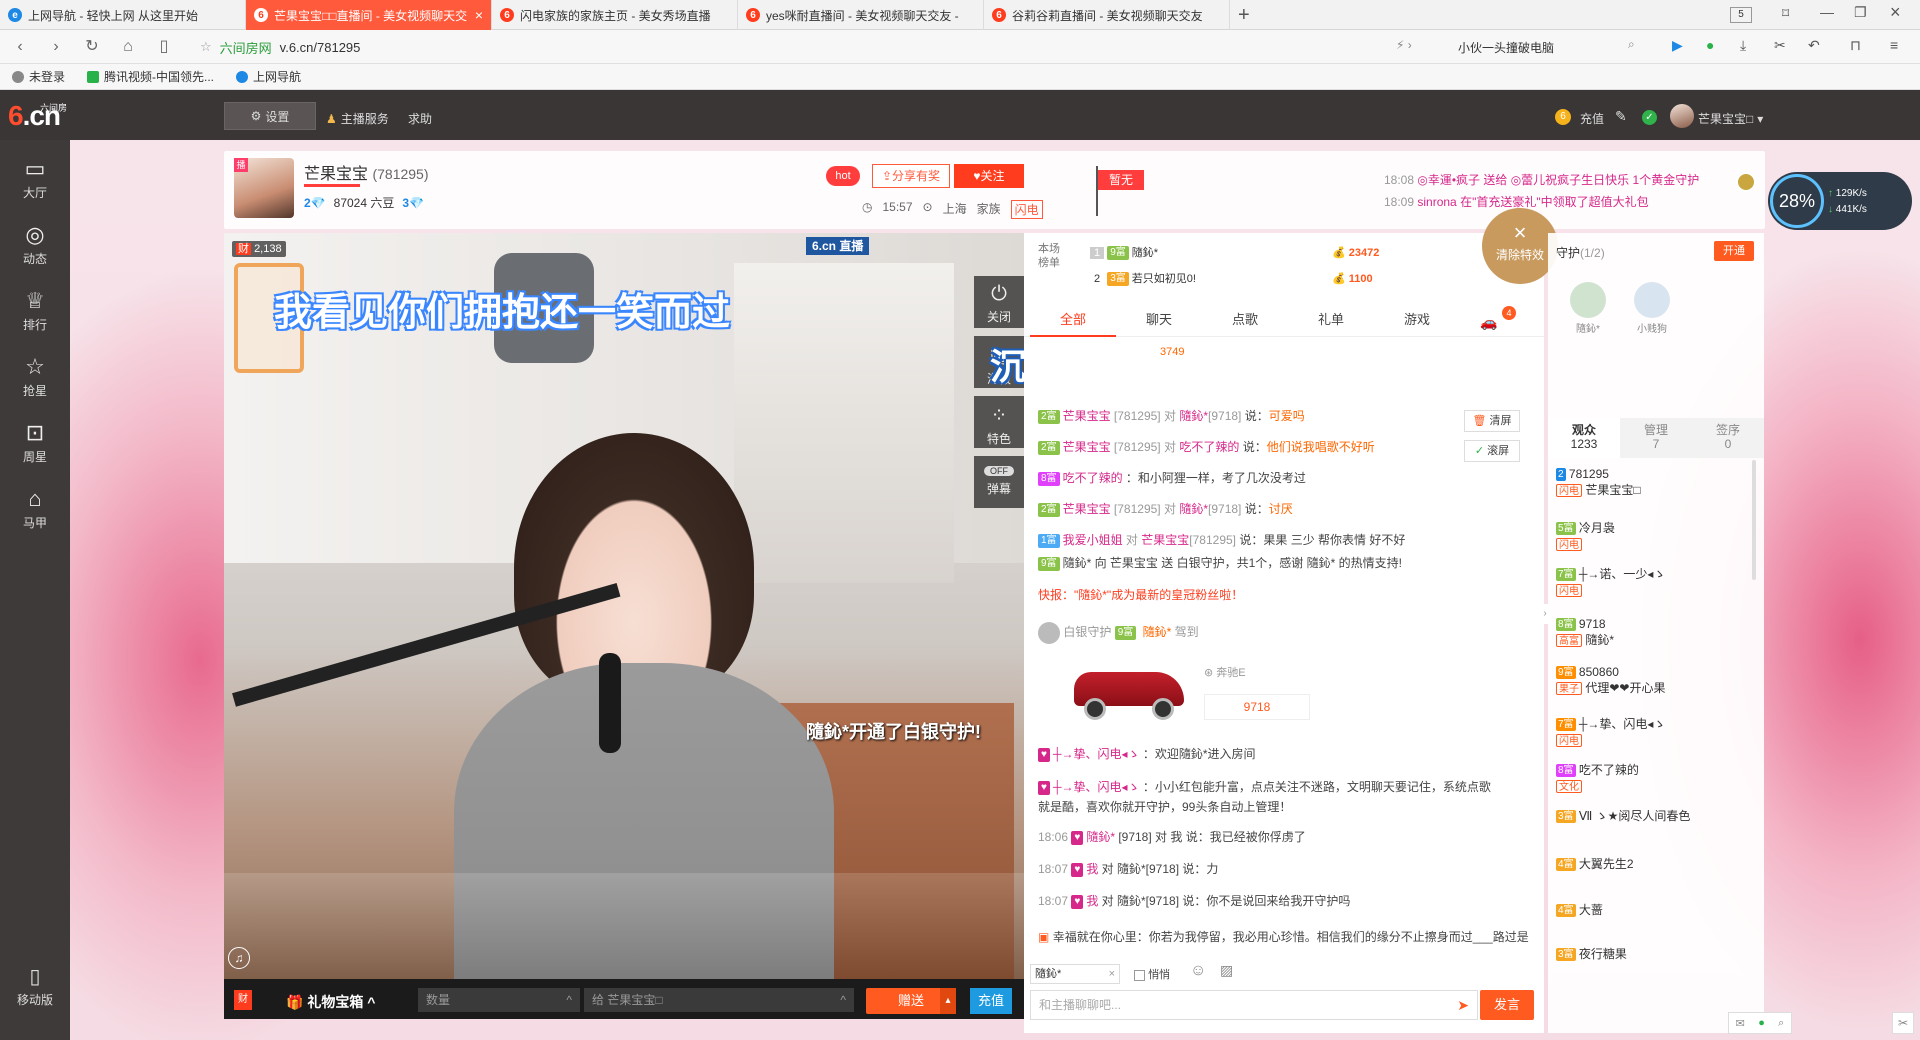 This screenshot has width=1920, height=1040. I want to click on lightning-icon: ⚡ ›, so click(1404, 45).